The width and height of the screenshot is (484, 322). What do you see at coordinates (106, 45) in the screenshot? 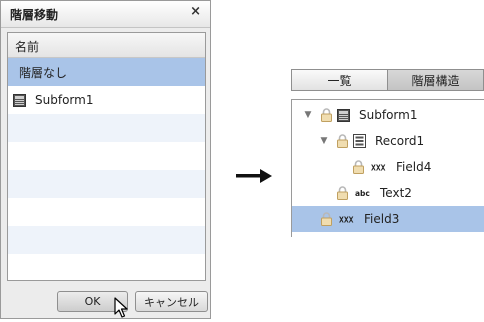
I see `name-column-header: 名前` at bounding box center [106, 45].